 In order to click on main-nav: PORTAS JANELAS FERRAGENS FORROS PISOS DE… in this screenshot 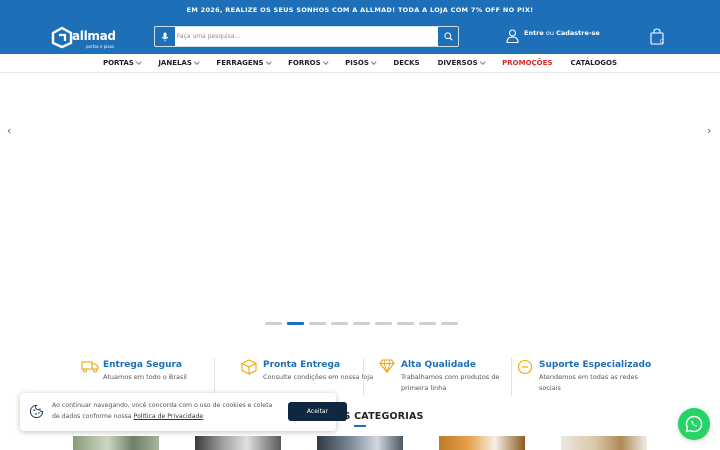, I will do `click(360, 63)`.